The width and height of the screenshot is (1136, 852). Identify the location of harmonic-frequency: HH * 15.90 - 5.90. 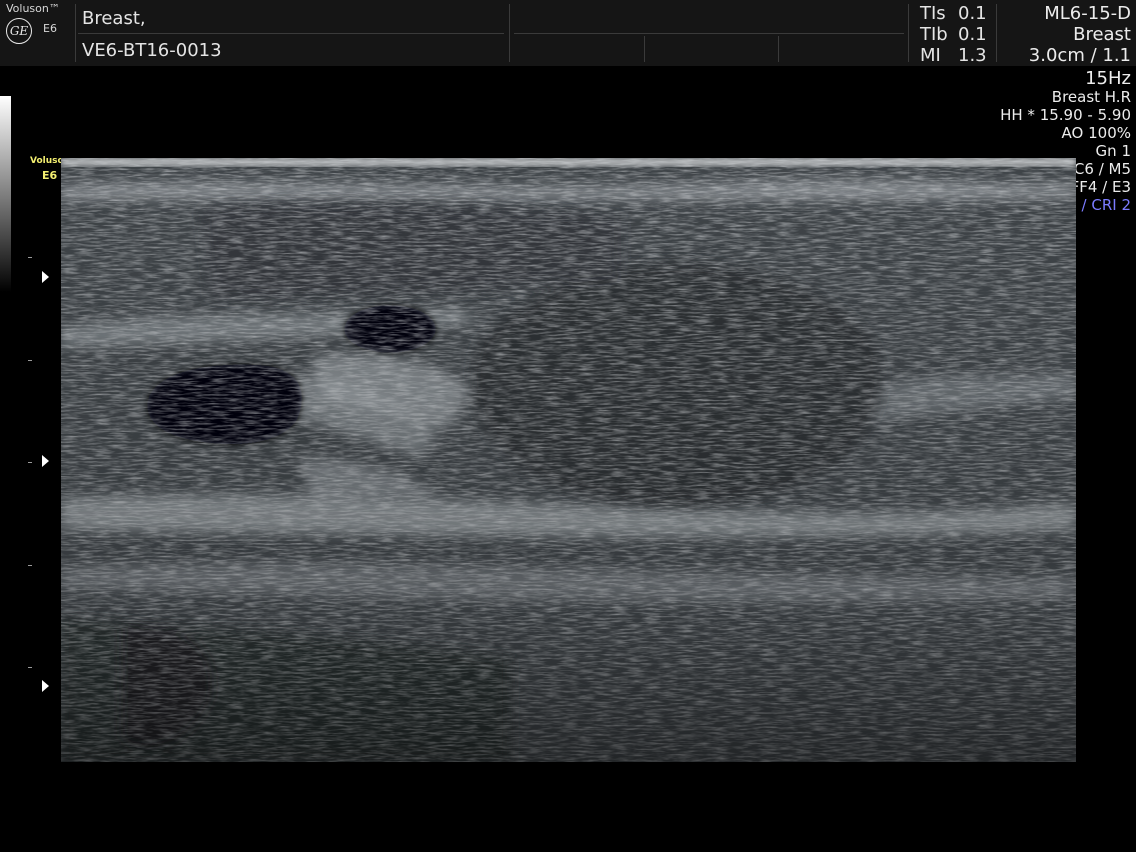
(1065, 115).